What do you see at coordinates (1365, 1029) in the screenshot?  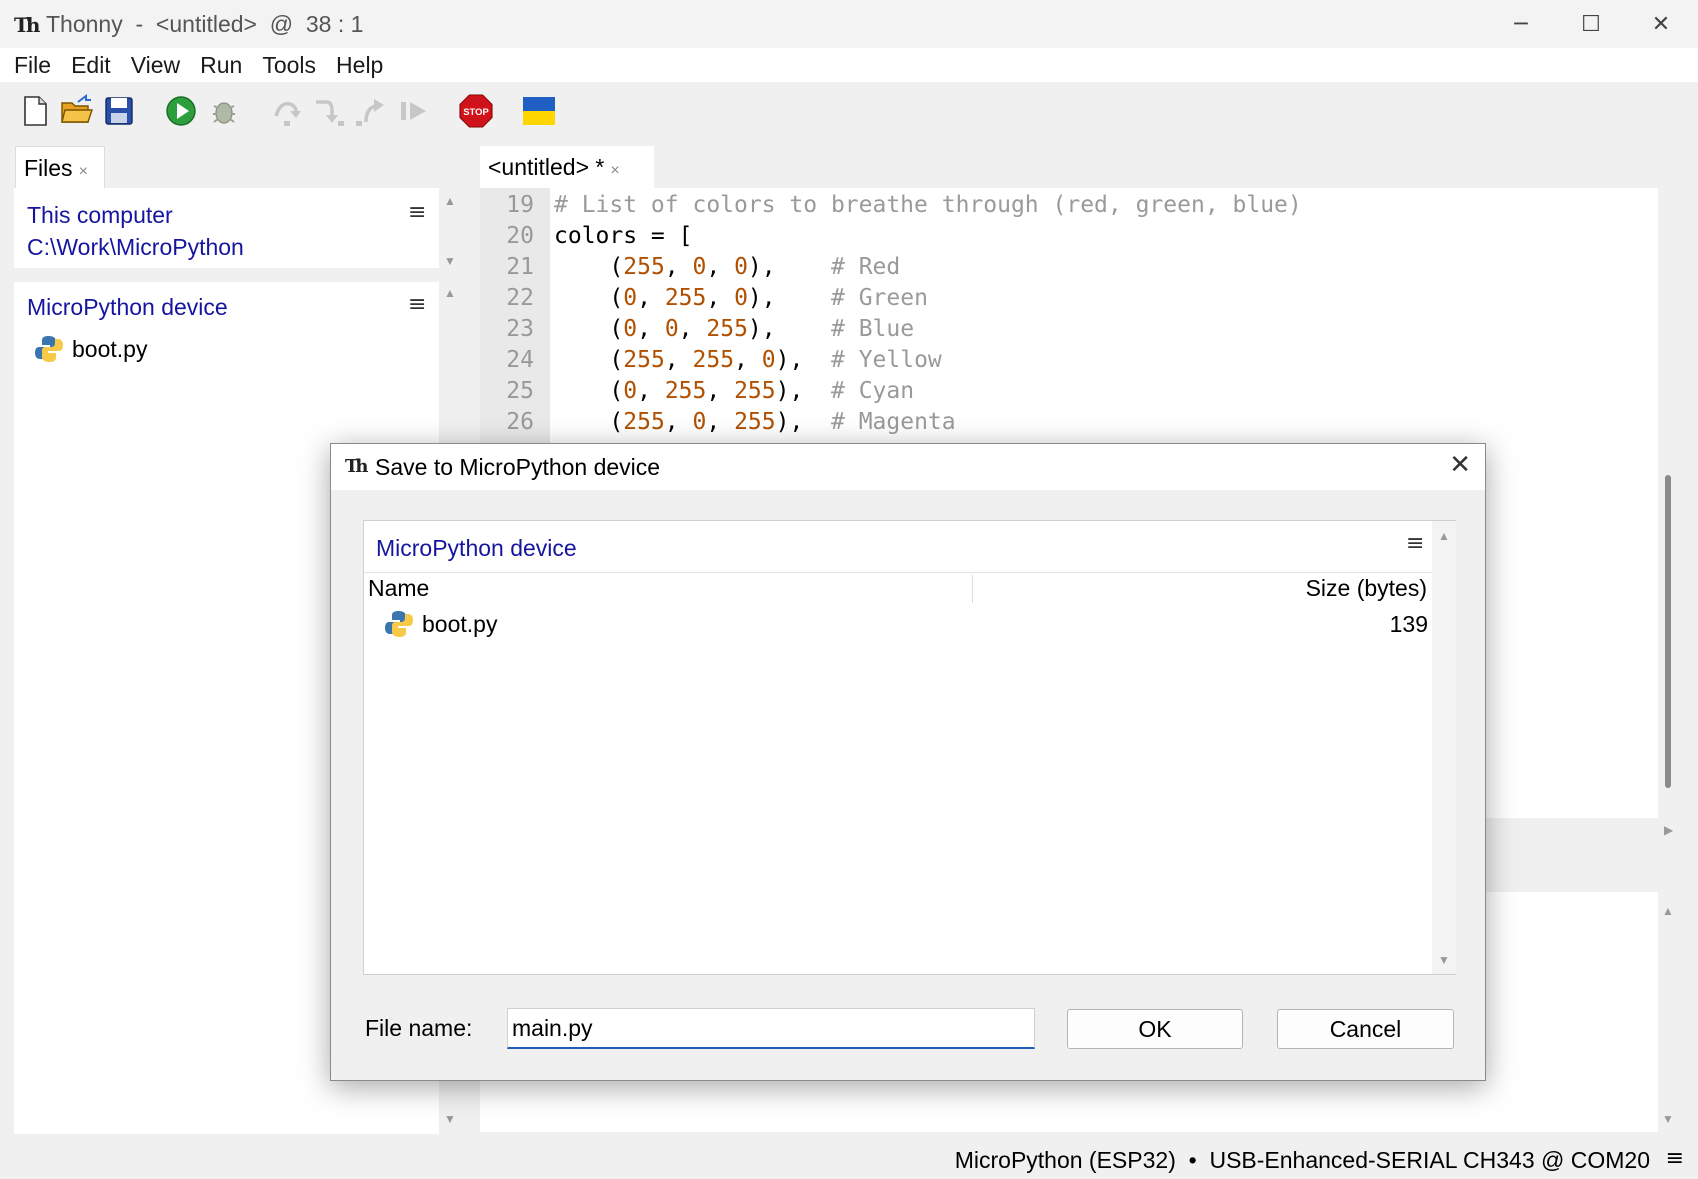 I see `cancel-button: Cancel` at bounding box center [1365, 1029].